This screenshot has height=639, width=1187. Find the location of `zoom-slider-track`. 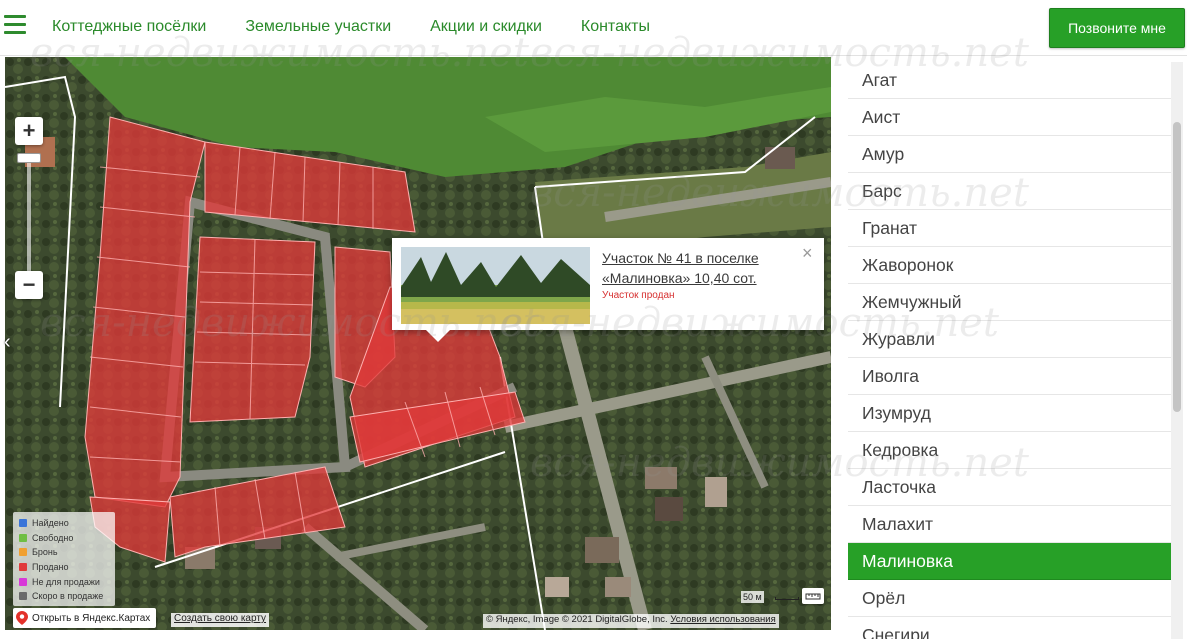

zoom-slider-track is located at coordinates (29, 217).